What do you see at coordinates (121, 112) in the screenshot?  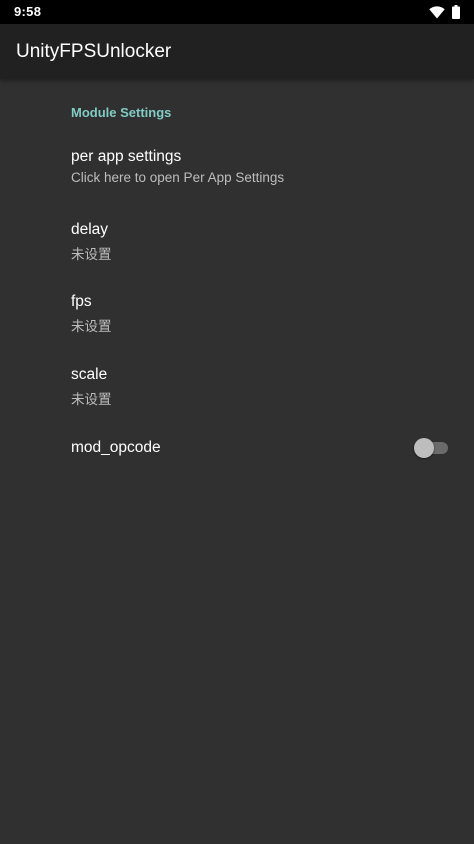 I see `category-title-module-settings: Module Settings` at bounding box center [121, 112].